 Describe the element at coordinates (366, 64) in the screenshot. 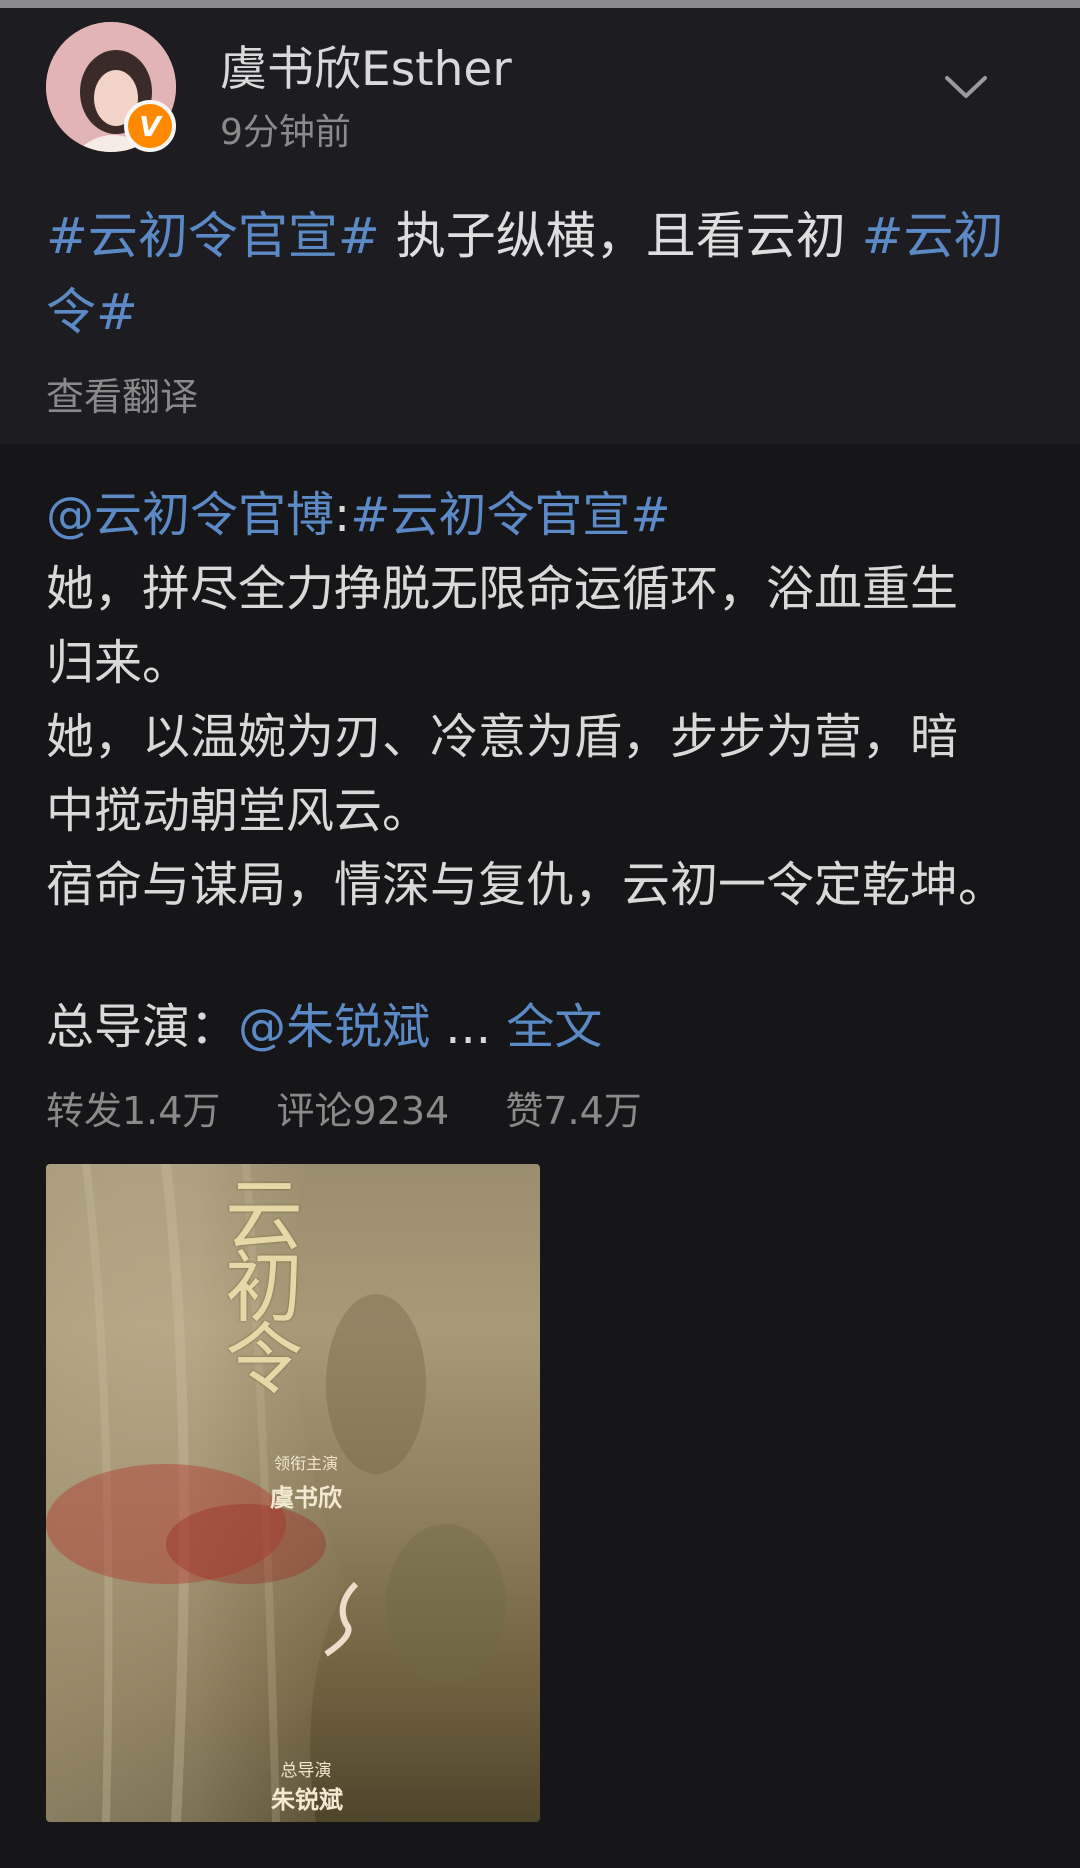

I see `author-name: 虞书欣Esther` at that location.